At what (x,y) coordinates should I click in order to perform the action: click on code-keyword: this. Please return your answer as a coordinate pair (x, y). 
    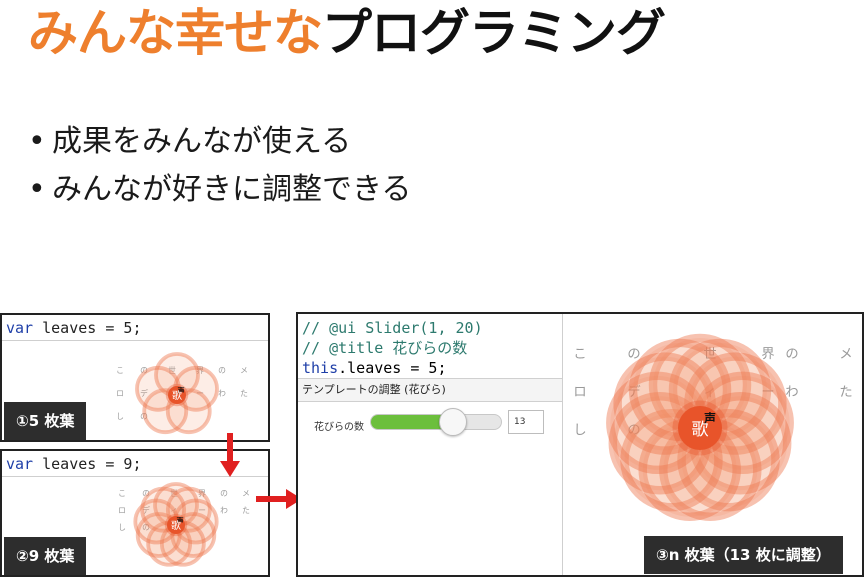
    Looking at the image, I should click on (320, 368).